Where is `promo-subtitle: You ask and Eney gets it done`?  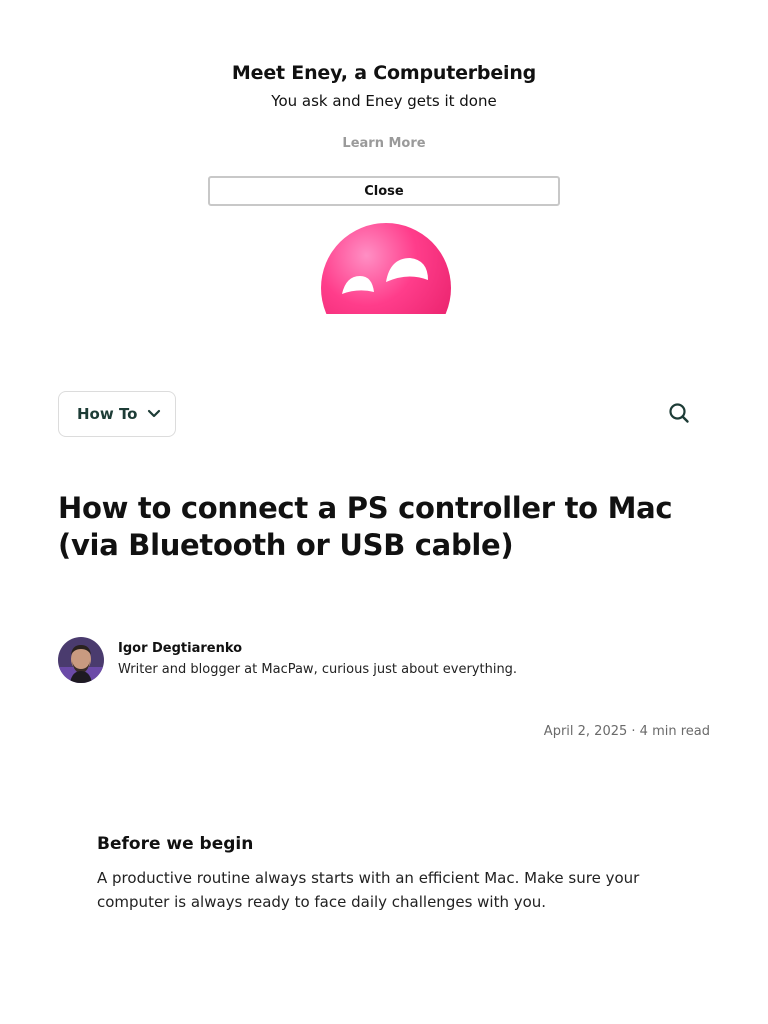 promo-subtitle: You ask and Eney gets it done is located at coordinates (384, 101).